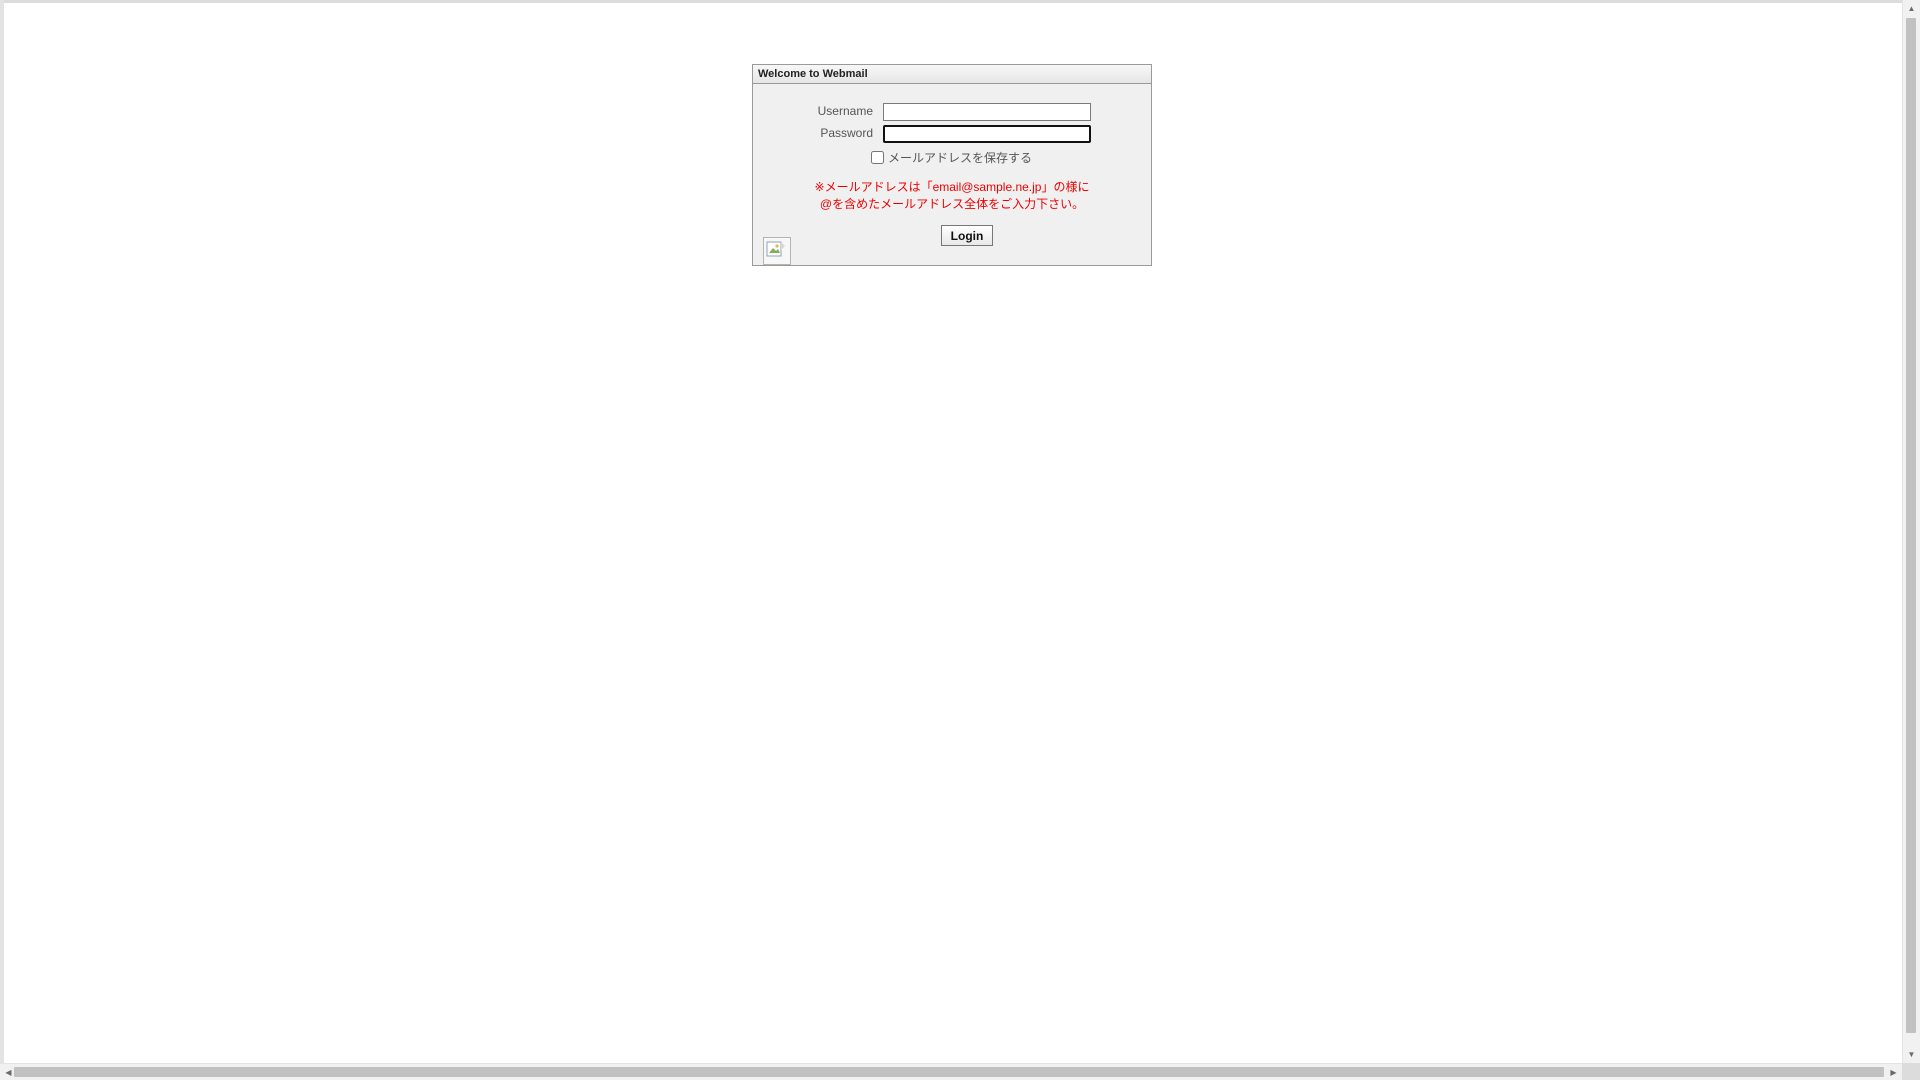 The width and height of the screenshot is (1920, 1080). I want to click on remember-email-label: メールアドレスを保存する, so click(960, 158).